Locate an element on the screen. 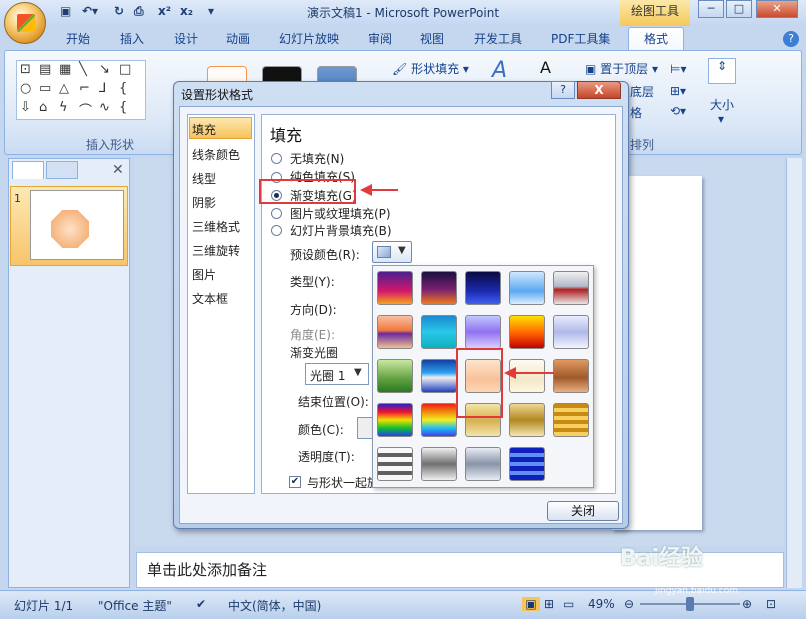 Image resolution: width=806 pixels, height=619 pixels. tab-insert: 插入 is located at coordinates (132, 38).